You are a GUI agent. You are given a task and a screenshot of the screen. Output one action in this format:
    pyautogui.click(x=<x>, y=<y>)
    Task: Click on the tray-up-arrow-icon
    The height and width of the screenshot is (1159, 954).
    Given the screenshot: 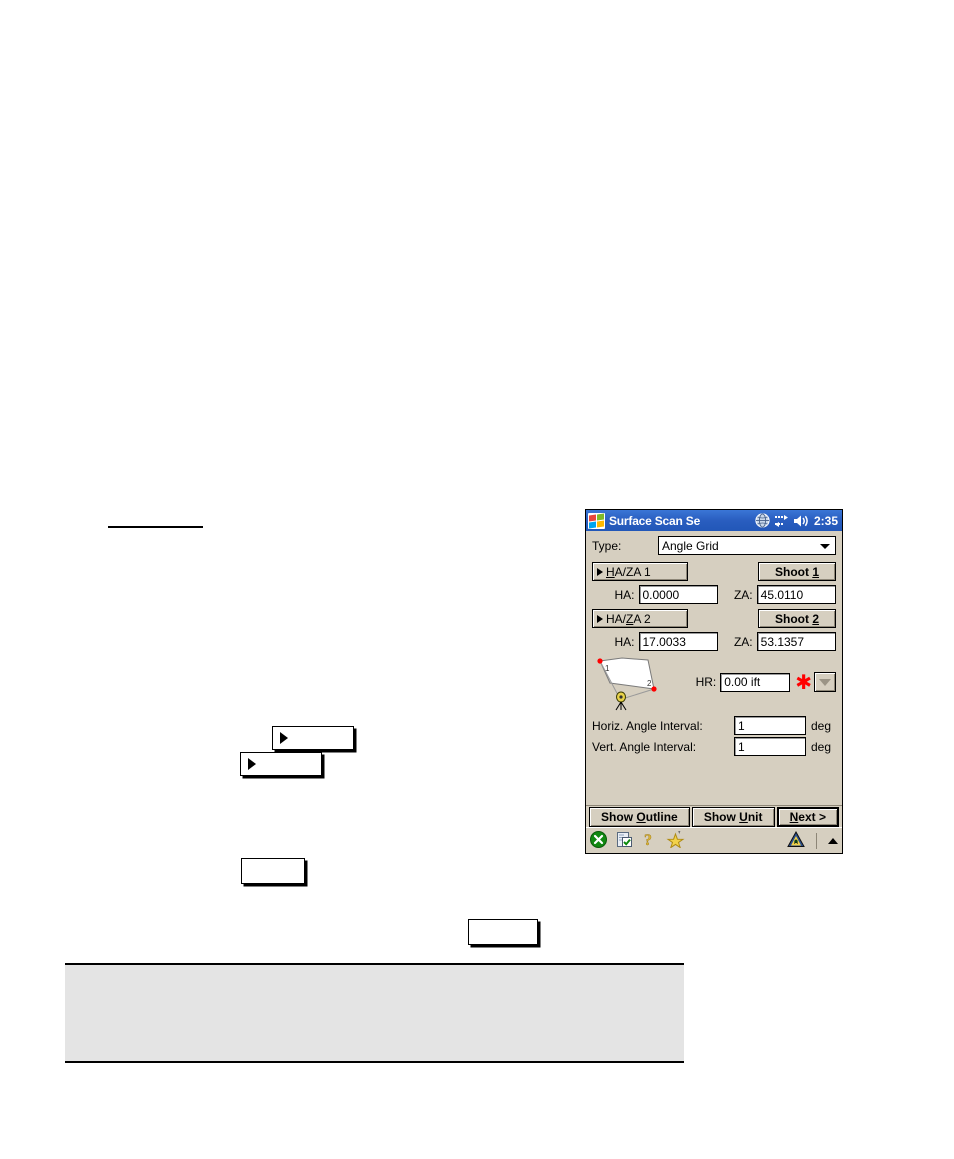 What is the action you would take?
    pyautogui.click(x=833, y=840)
    